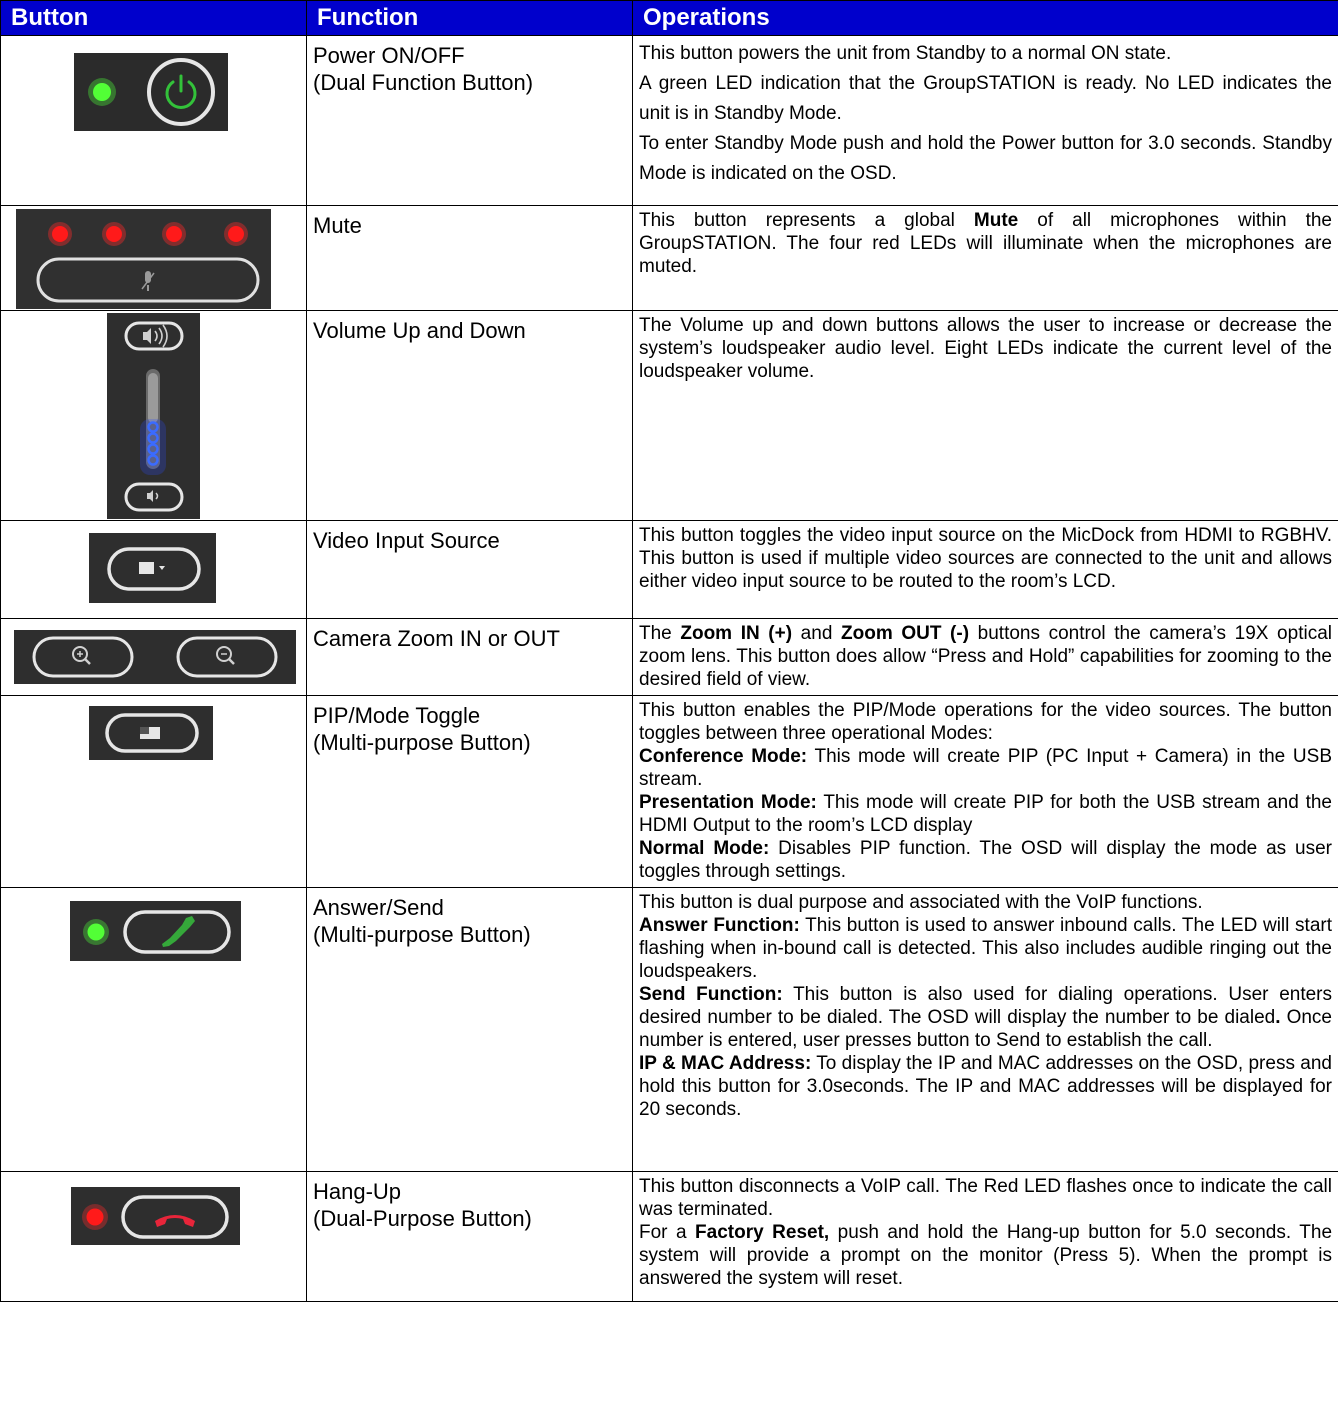  Describe the element at coordinates (153, 18) in the screenshot. I see `header-button: Button` at that location.